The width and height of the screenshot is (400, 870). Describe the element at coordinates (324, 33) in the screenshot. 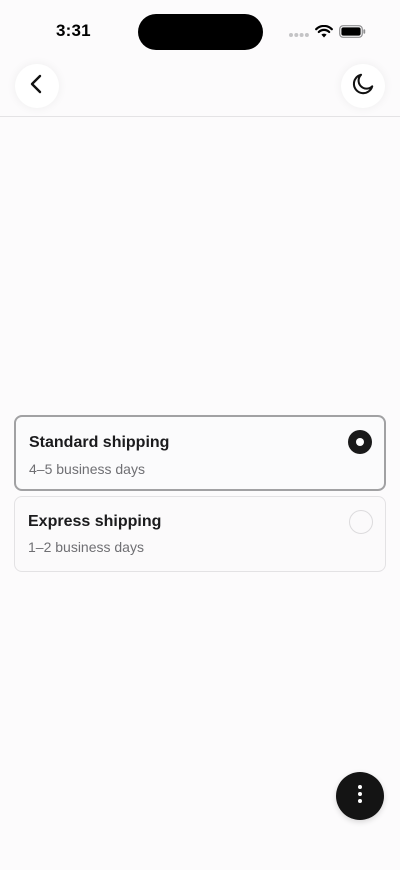

I see `wifi-icon` at that location.